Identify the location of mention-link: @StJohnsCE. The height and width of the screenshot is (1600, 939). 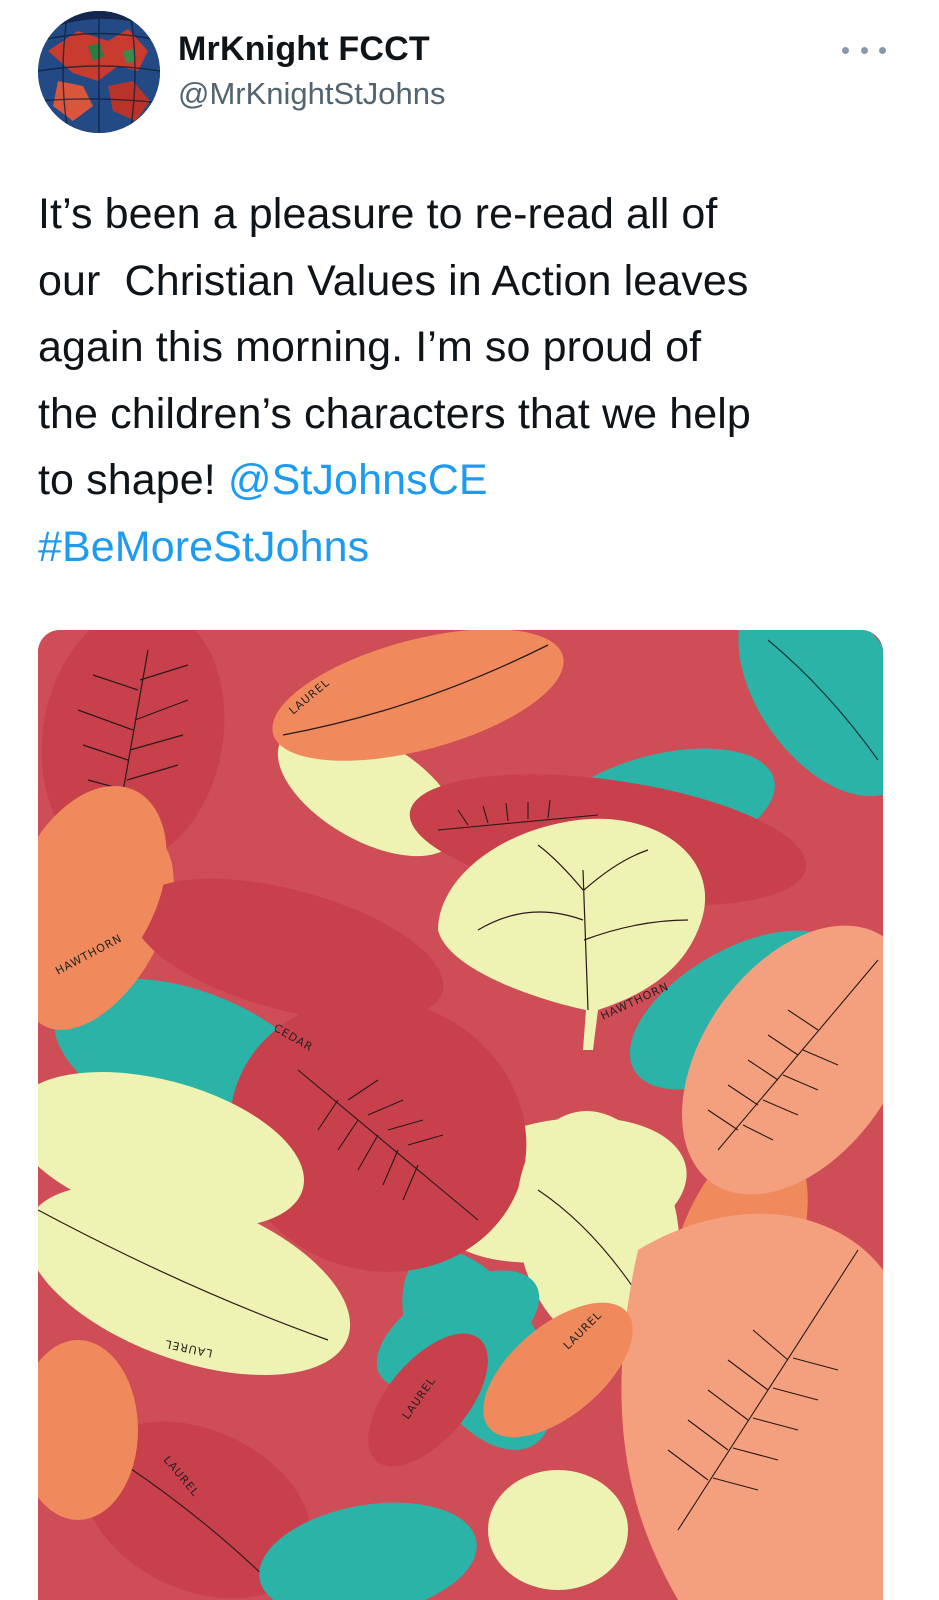
(358, 480).